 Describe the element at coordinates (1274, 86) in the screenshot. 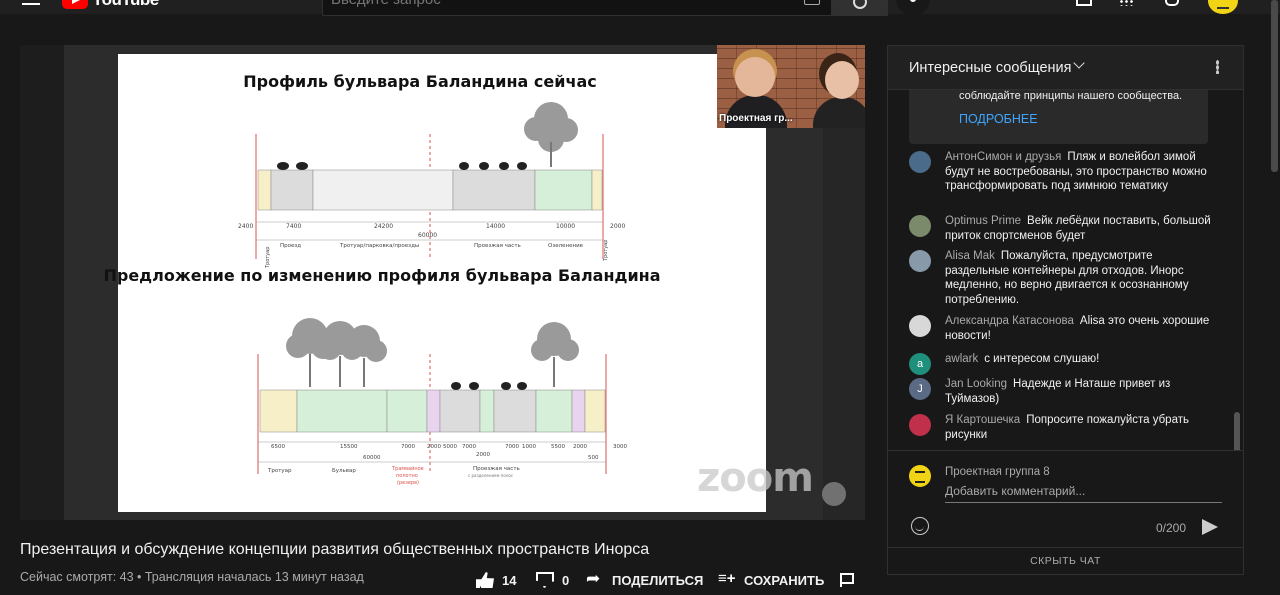

I see `page-scrollbar` at that location.